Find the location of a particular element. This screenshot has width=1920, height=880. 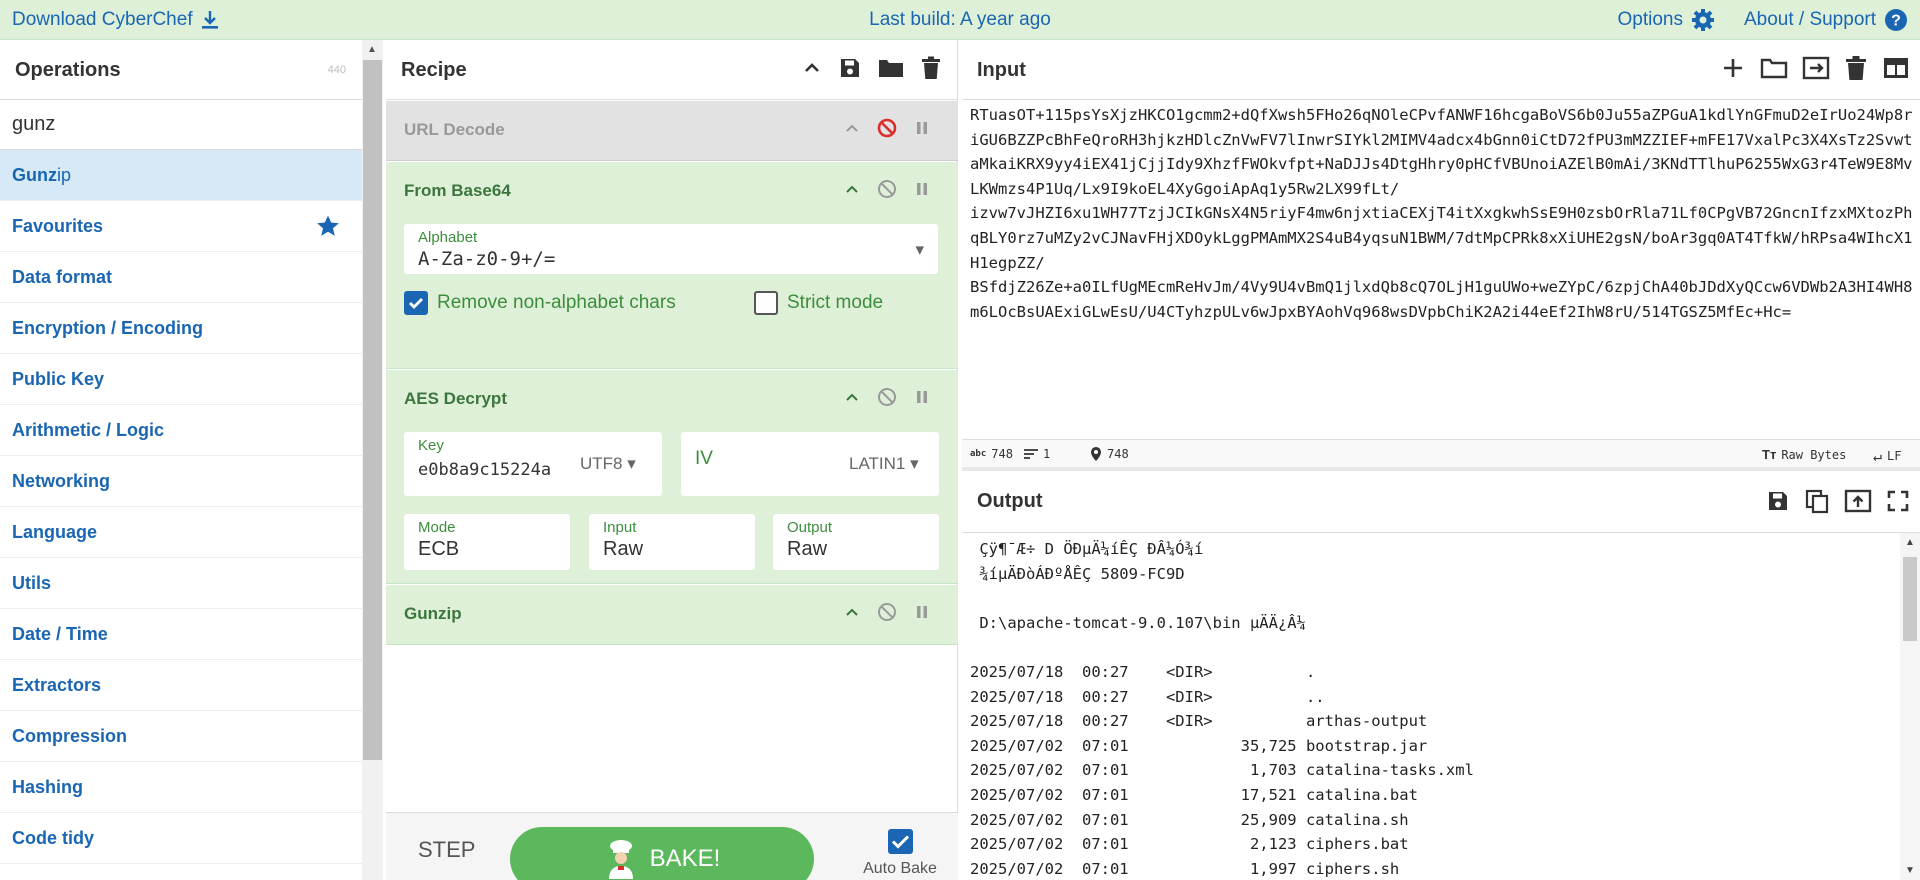

category-label: Data format is located at coordinates (62, 277).